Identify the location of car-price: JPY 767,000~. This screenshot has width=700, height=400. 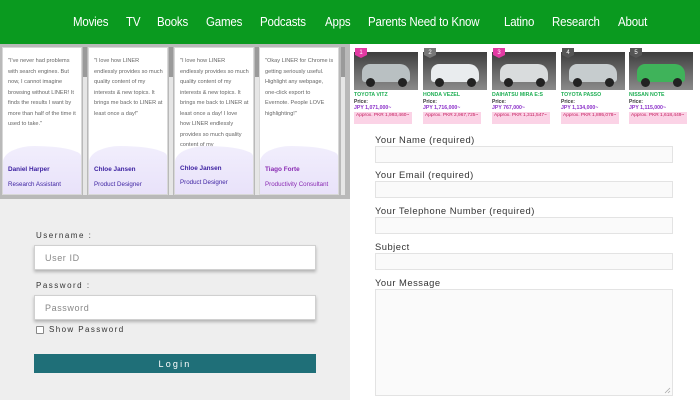
(508, 108).